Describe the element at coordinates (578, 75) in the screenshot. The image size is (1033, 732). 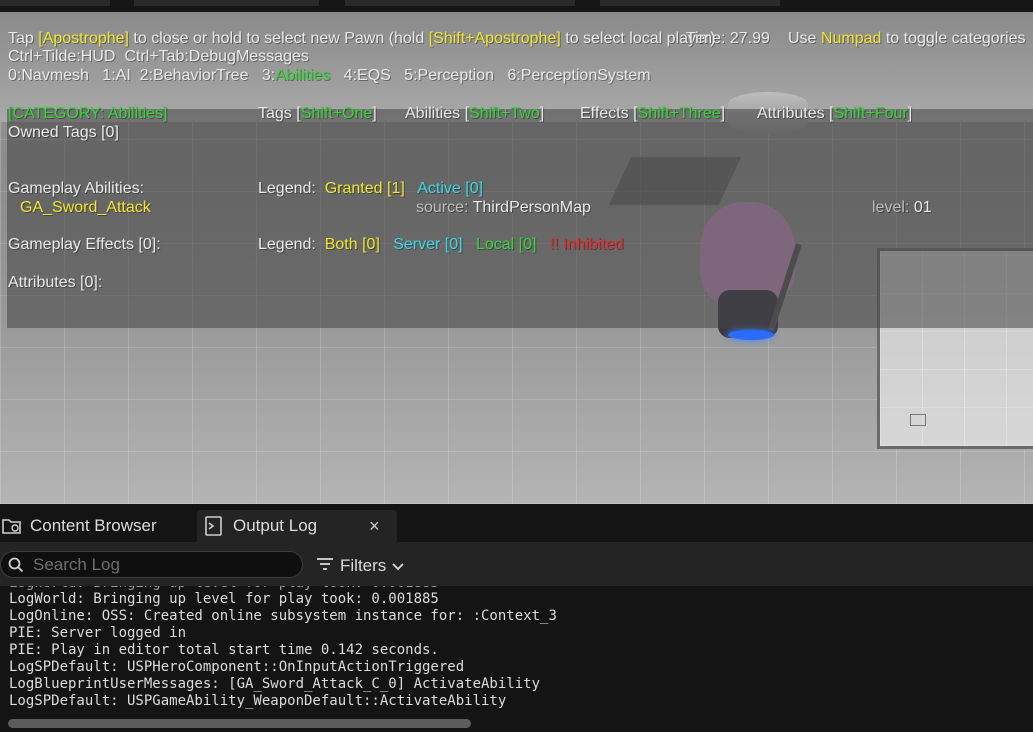
I see `category-perception-system: 6:PerceptionSystem` at that location.